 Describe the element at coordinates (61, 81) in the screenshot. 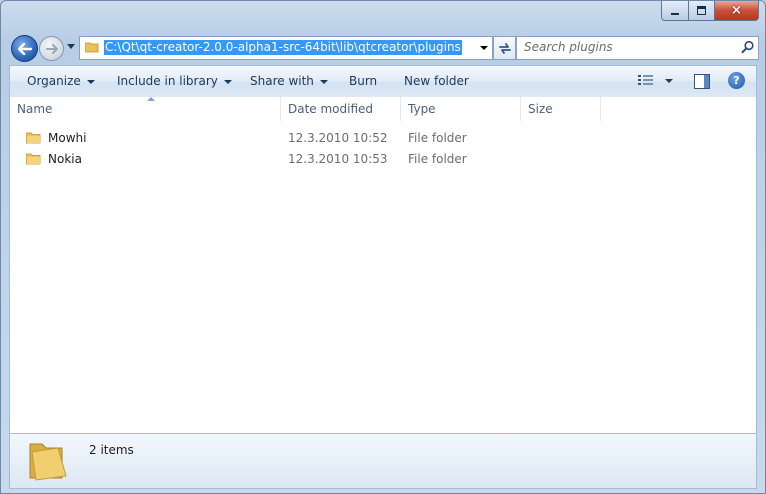

I see `organize-menu: Organize` at that location.